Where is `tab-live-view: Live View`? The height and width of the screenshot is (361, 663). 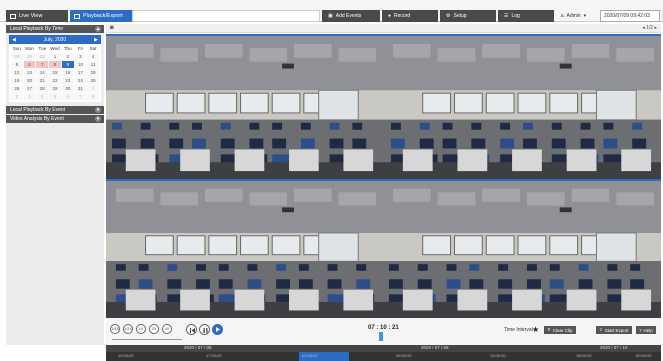 tab-live-view: Live View is located at coordinates (37, 16).